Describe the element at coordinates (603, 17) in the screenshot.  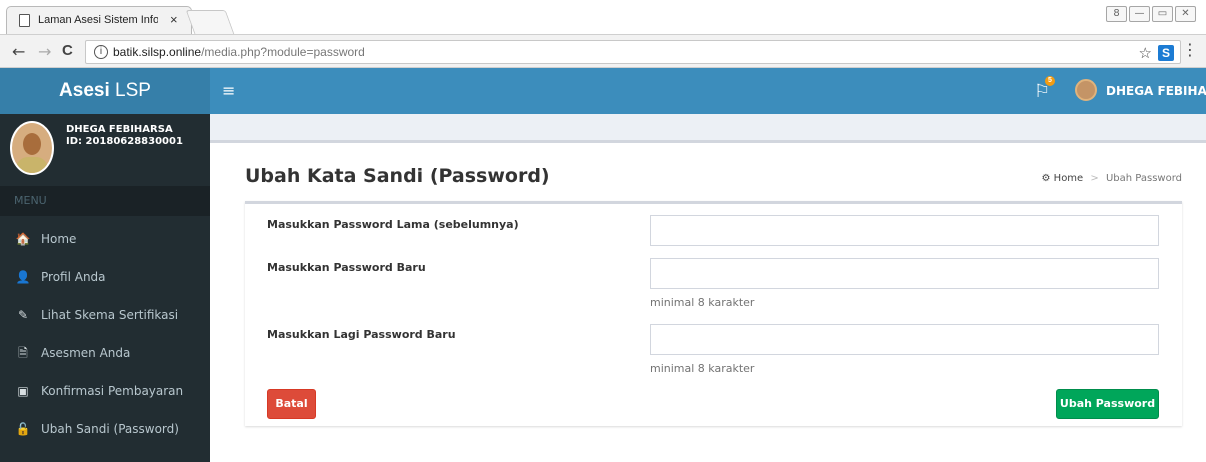
I see `browser-tab-bar: Laman Asesi Sistem Inform × 8 — ▭ ✕` at that location.